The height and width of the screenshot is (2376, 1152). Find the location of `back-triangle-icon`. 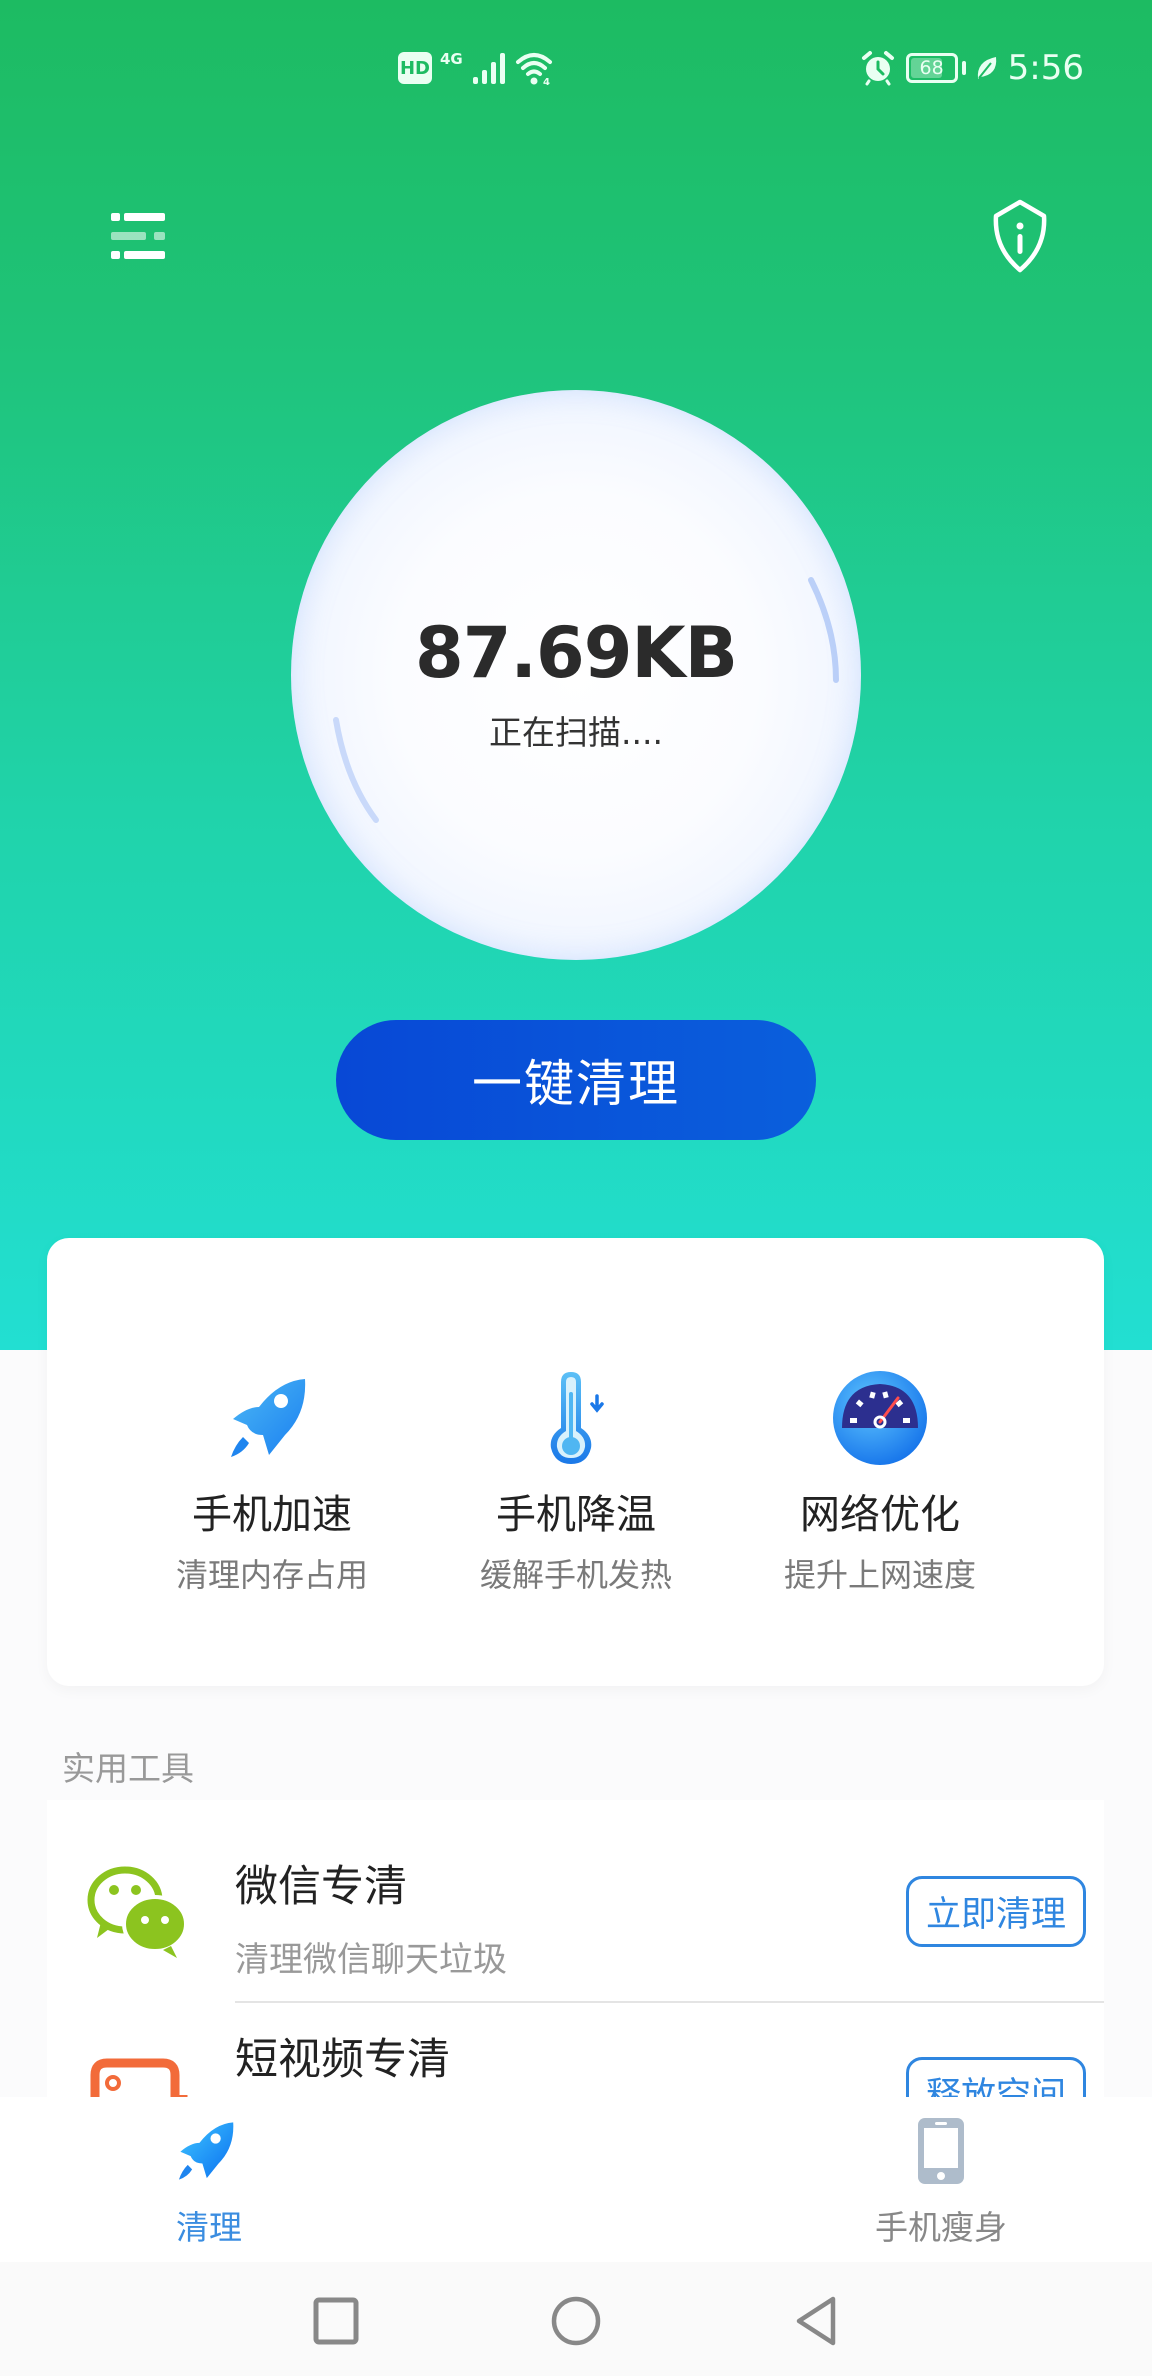

back-triangle-icon is located at coordinates (816, 2321).